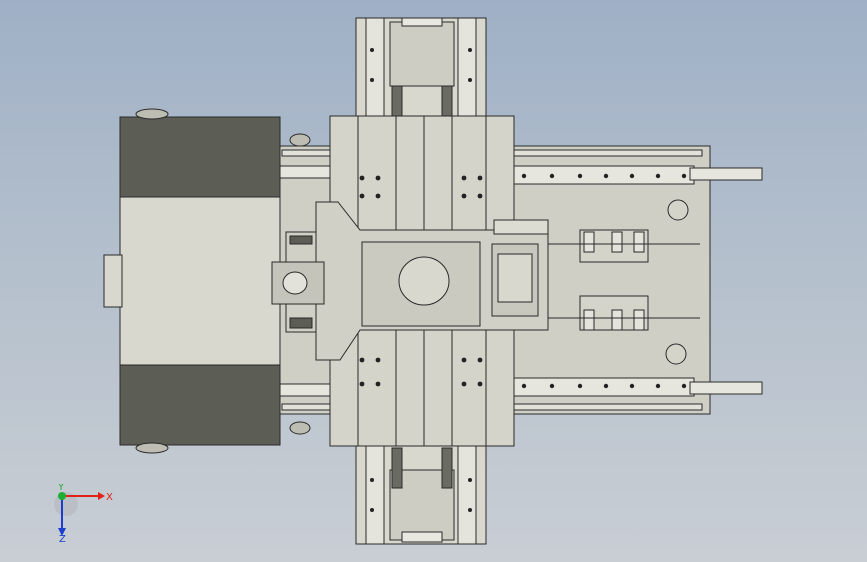  I want to click on z-axis-label: Z, so click(62, 539).